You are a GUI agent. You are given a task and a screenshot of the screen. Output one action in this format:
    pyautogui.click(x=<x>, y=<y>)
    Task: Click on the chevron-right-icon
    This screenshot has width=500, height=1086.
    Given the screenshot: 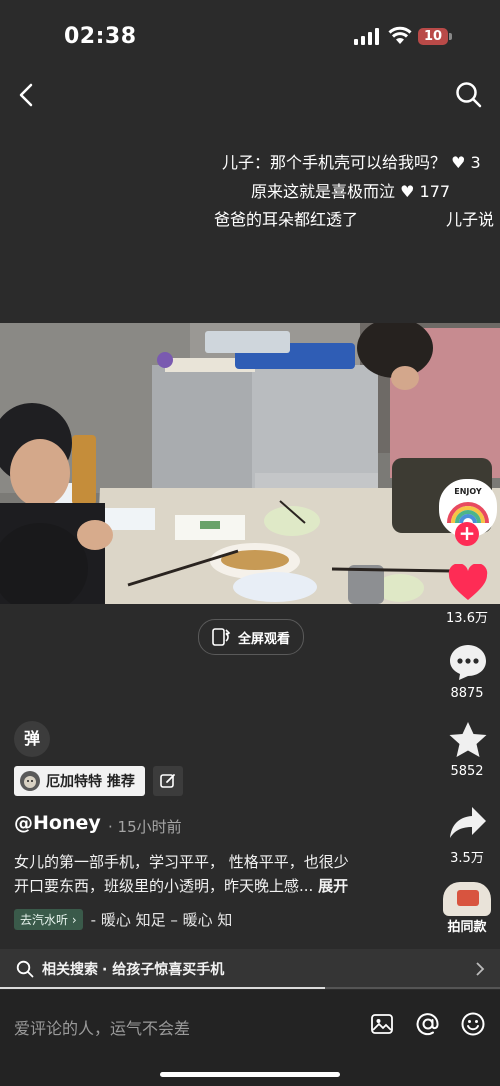 What is the action you would take?
    pyautogui.click(x=480, y=969)
    